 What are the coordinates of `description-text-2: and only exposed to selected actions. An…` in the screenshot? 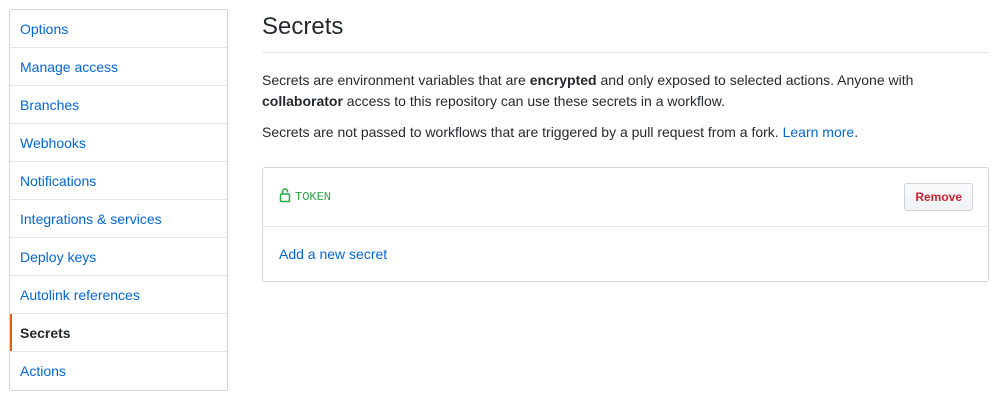 It's located at (755, 80).